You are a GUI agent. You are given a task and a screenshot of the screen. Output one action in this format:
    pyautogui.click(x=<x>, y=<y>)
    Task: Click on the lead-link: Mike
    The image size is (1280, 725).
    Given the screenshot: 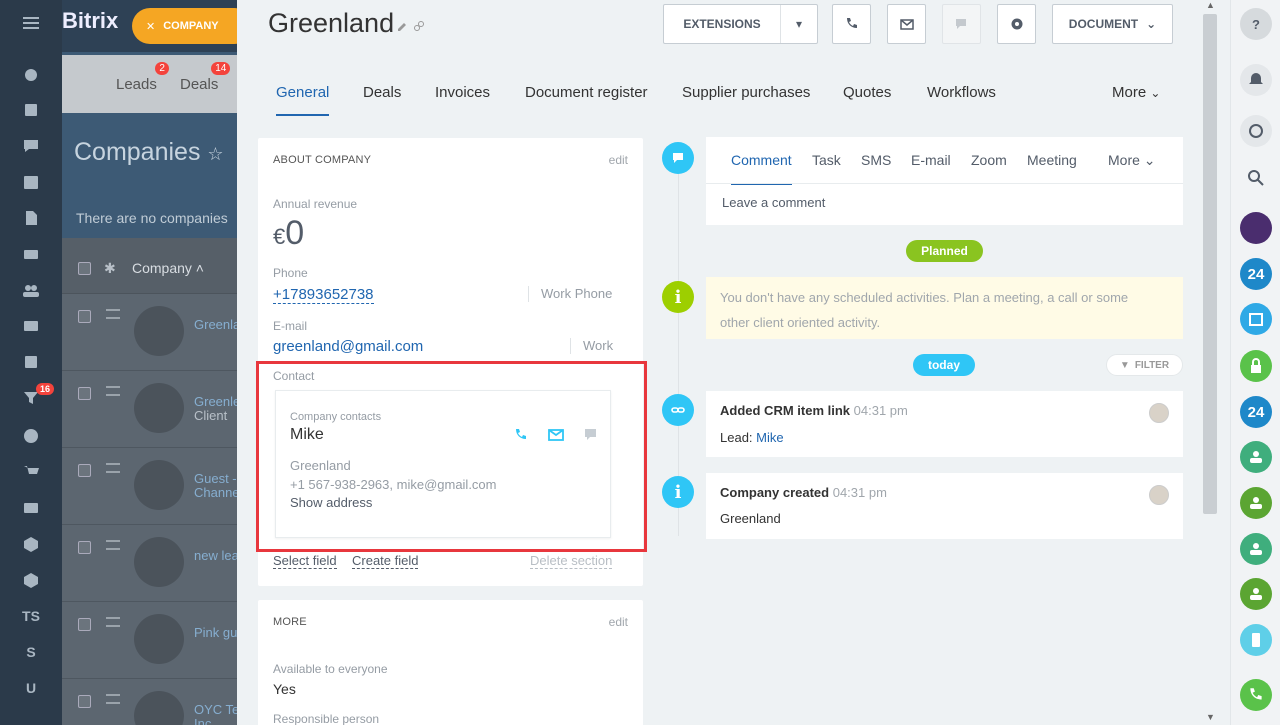 What is the action you would take?
    pyautogui.click(x=769, y=437)
    